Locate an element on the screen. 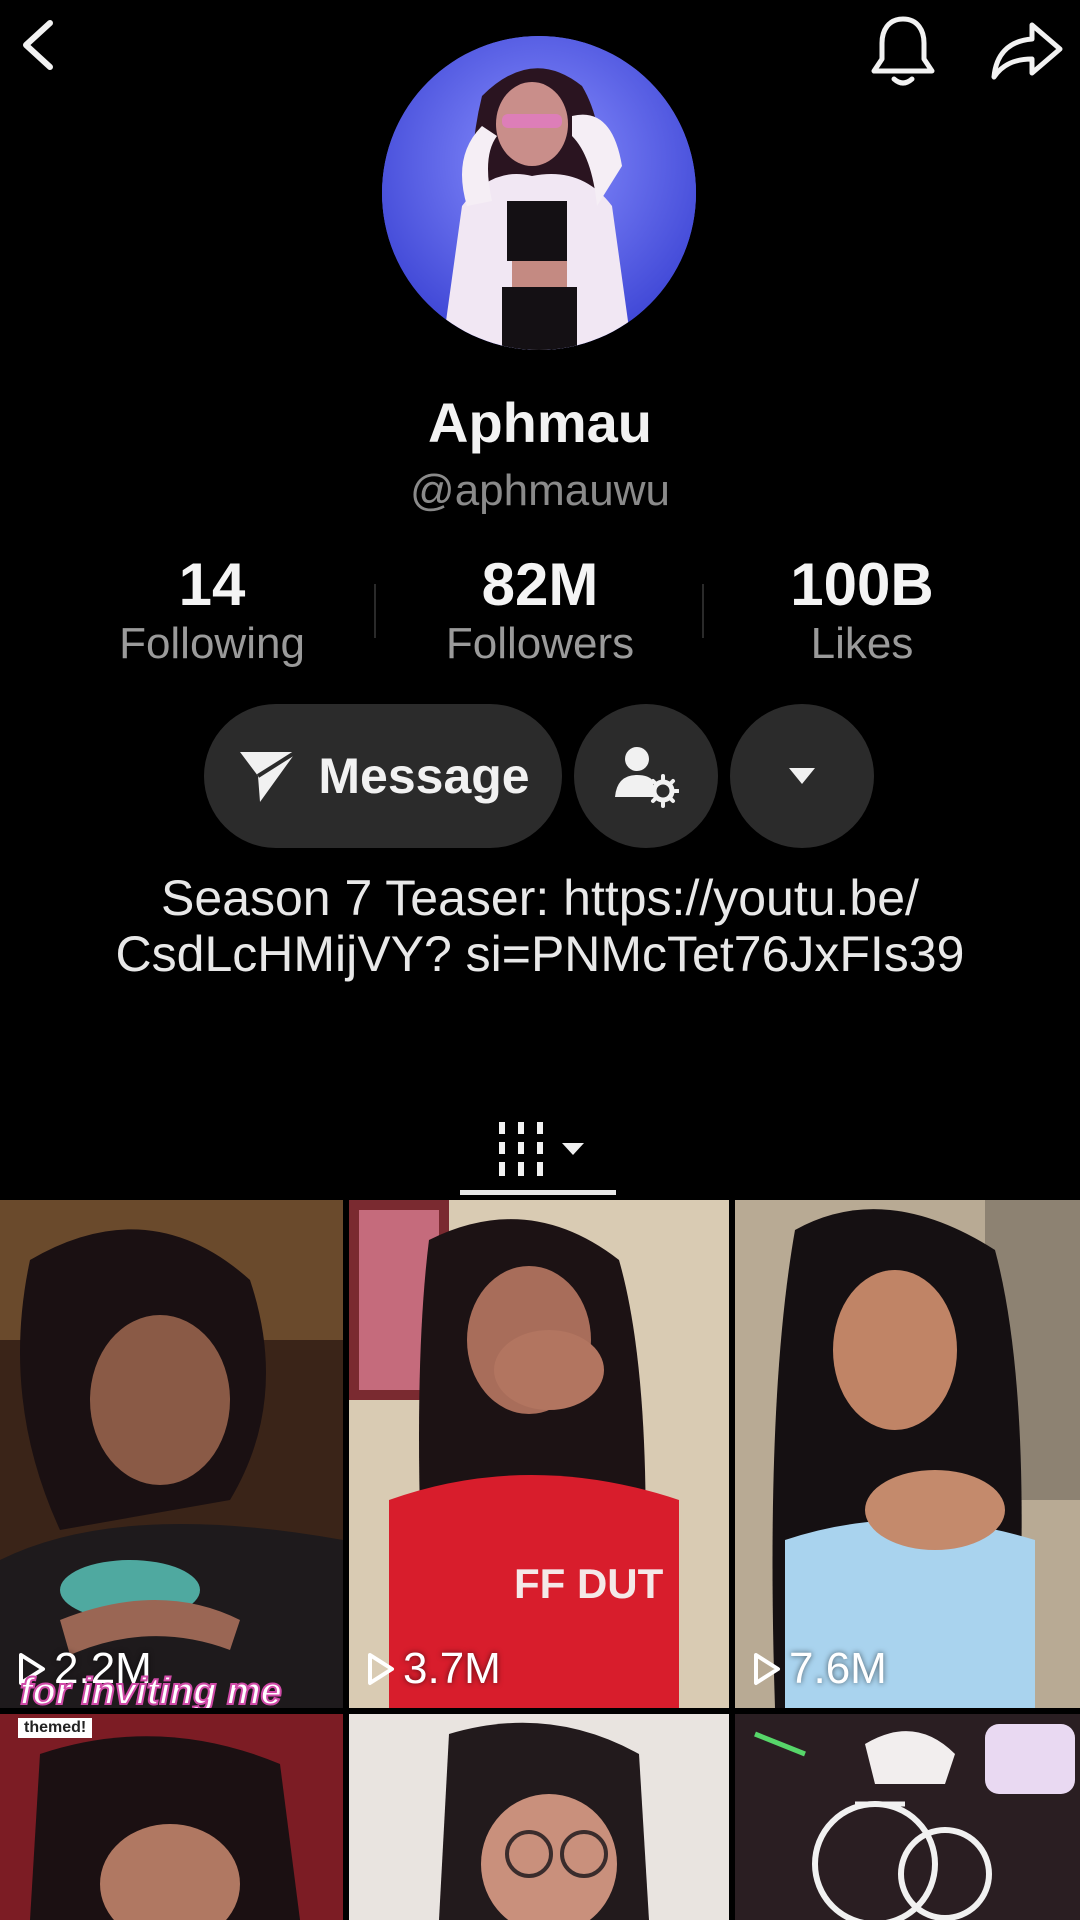  share-button is located at coordinates (1027, 51).